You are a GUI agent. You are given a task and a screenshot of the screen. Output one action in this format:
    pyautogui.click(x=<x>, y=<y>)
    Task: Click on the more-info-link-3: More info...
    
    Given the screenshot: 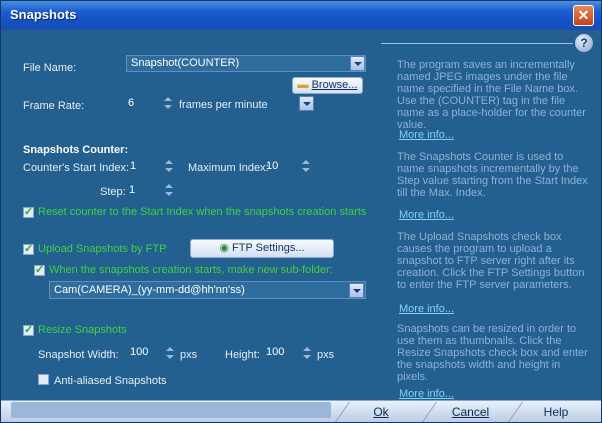 What is the action you would take?
    pyautogui.click(x=426, y=309)
    